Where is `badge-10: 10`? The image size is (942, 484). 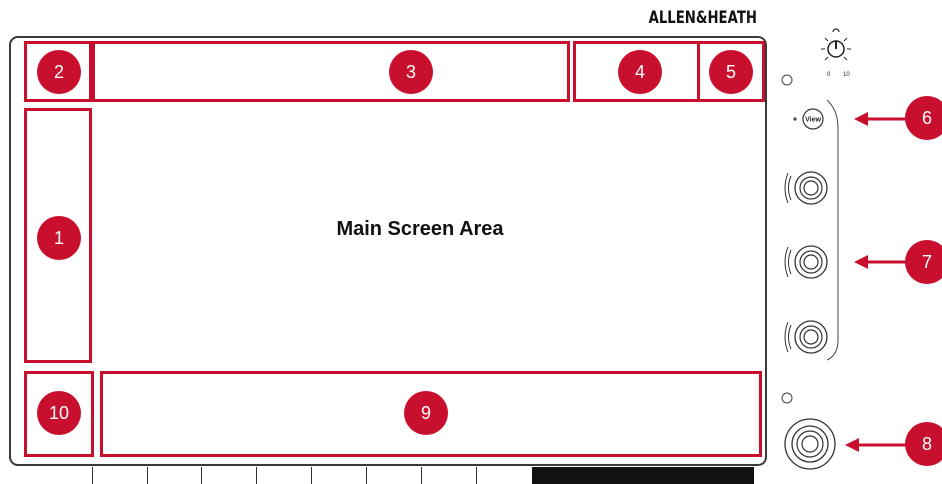
badge-10: 10 is located at coordinates (59, 413).